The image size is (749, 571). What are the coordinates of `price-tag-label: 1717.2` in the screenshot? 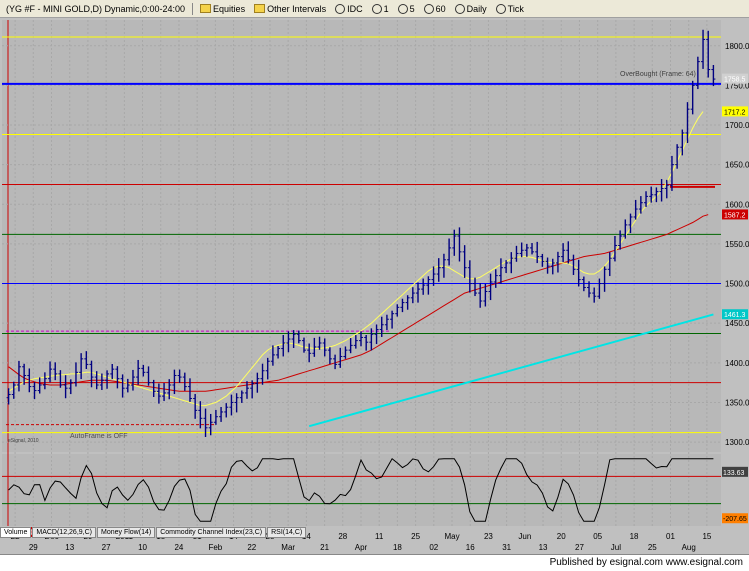 It's located at (735, 112).